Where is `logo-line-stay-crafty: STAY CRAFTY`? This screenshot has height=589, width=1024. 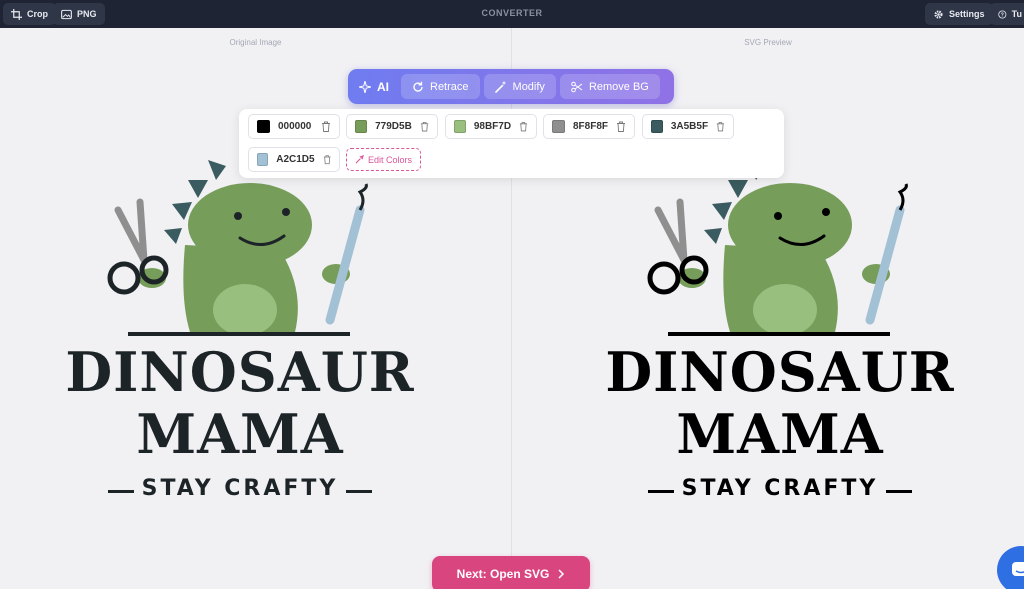 logo-line-stay-crafty: STAY CRAFTY is located at coordinates (240, 488).